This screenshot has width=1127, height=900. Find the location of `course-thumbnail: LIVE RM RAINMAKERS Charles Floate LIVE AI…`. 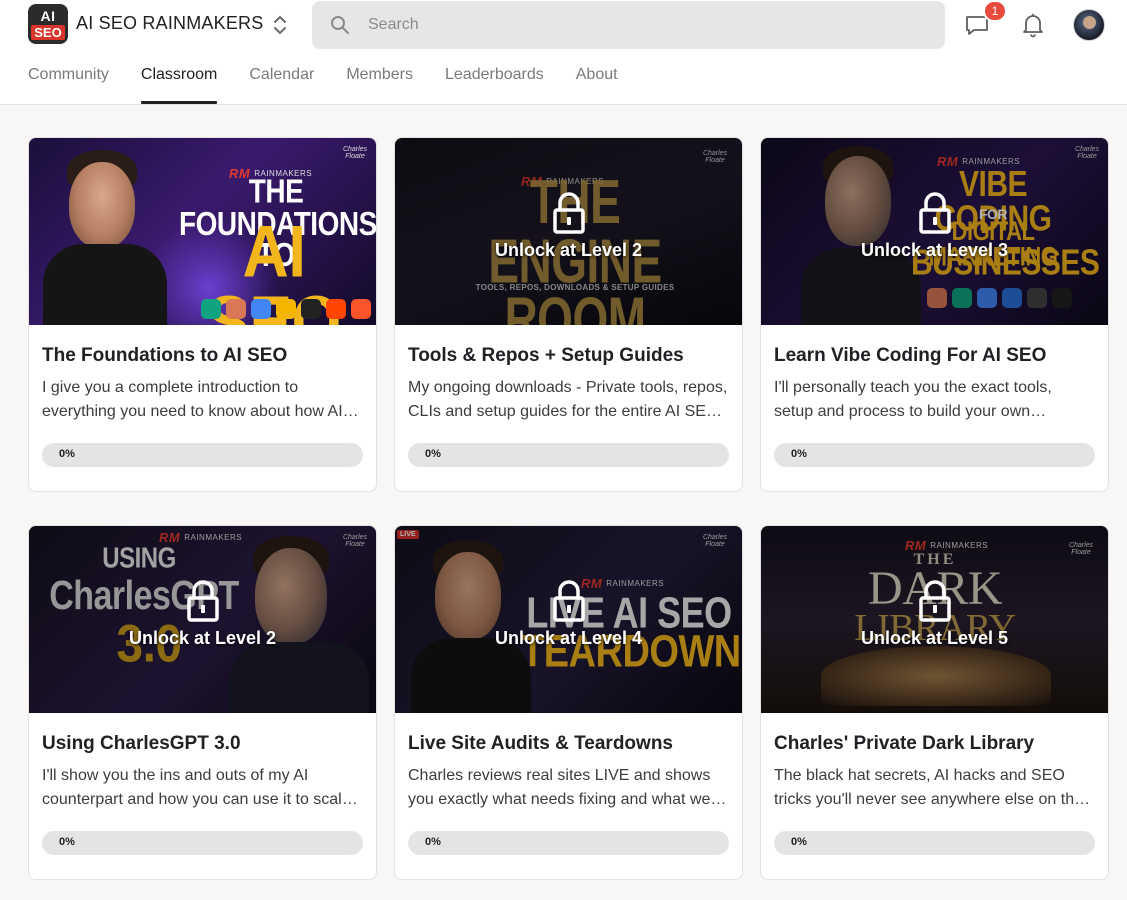

course-thumbnail: LIVE RM RAINMAKERS Charles Floate LIVE AI… is located at coordinates (568, 619).